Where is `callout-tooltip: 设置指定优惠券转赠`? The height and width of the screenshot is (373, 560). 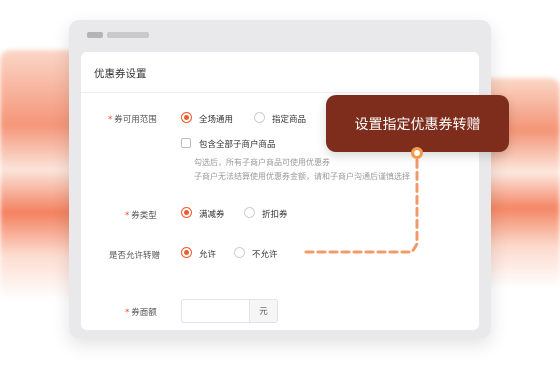
callout-tooltip: 设置指定优惠券转赠 is located at coordinates (417, 123).